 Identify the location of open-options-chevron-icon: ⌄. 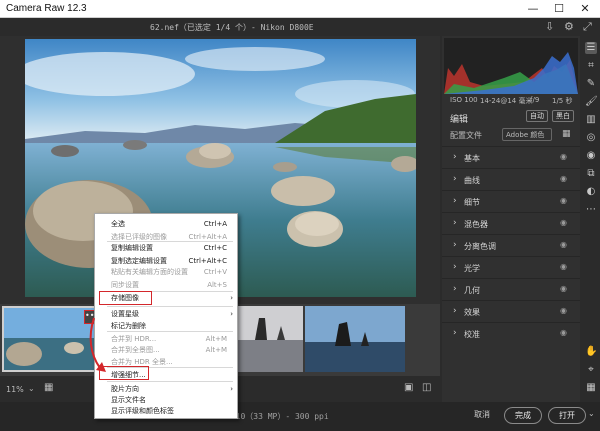
(591, 413).